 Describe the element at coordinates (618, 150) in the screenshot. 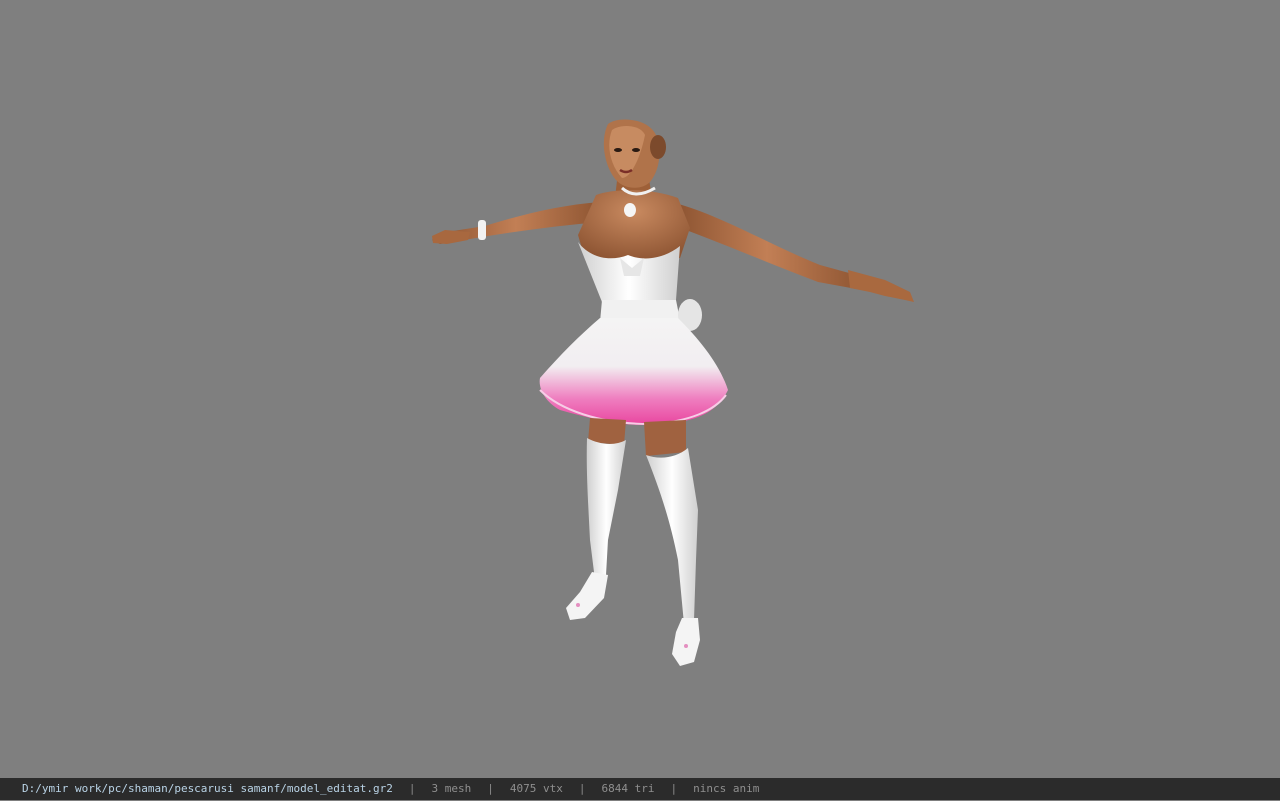

I see `left-eye` at that location.